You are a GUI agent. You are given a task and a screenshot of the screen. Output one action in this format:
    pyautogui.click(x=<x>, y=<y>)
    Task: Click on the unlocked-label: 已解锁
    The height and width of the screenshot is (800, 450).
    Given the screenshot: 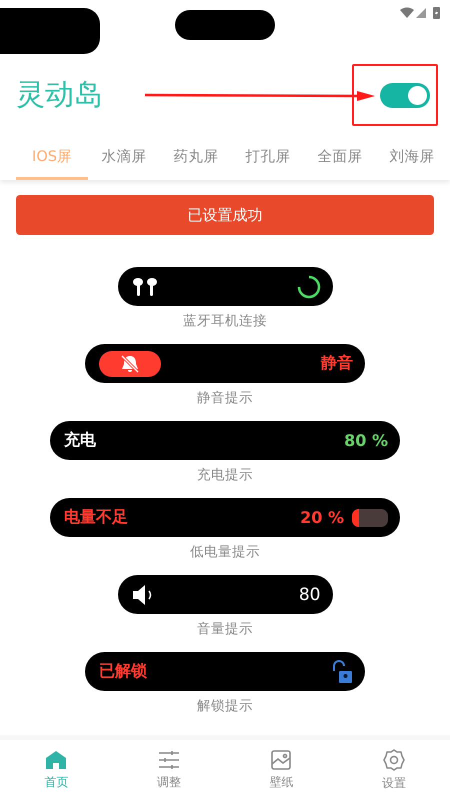 What is the action you would take?
    pyautogui.click(x=123, y=671)
    